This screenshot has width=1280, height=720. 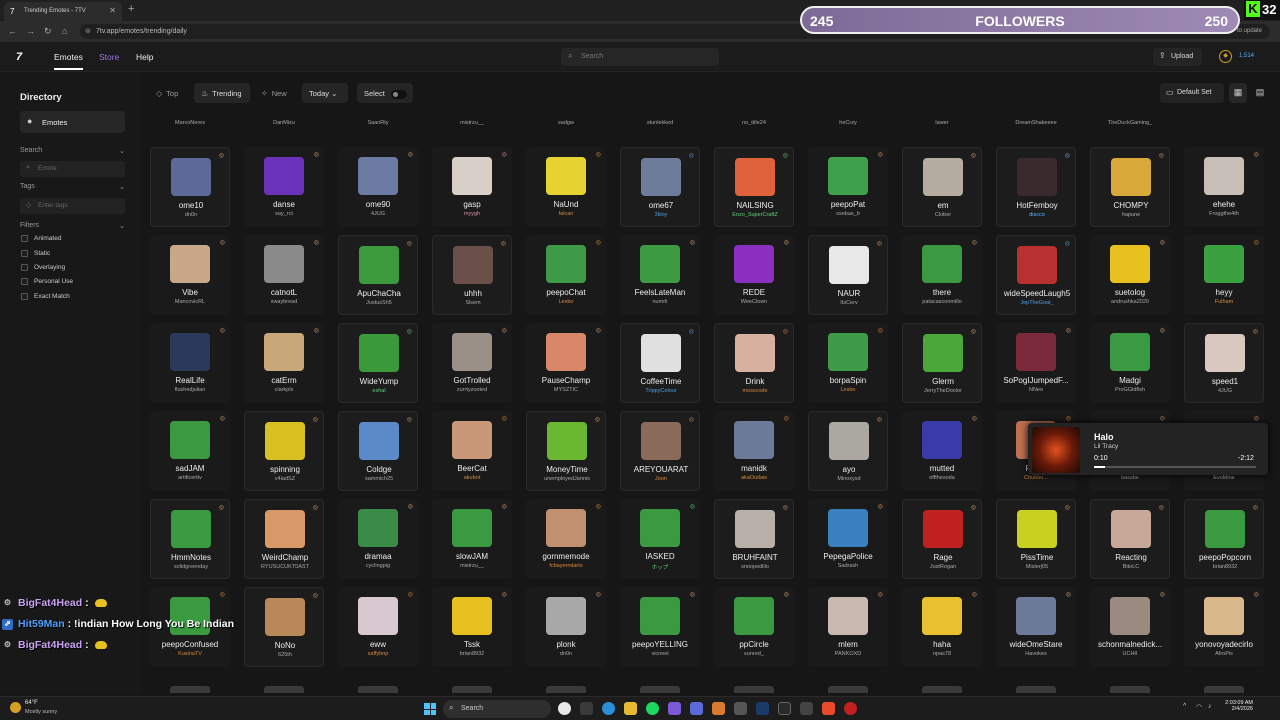 I want to click on emote-card: ◎ em Clober, so click(x=942, y=187).